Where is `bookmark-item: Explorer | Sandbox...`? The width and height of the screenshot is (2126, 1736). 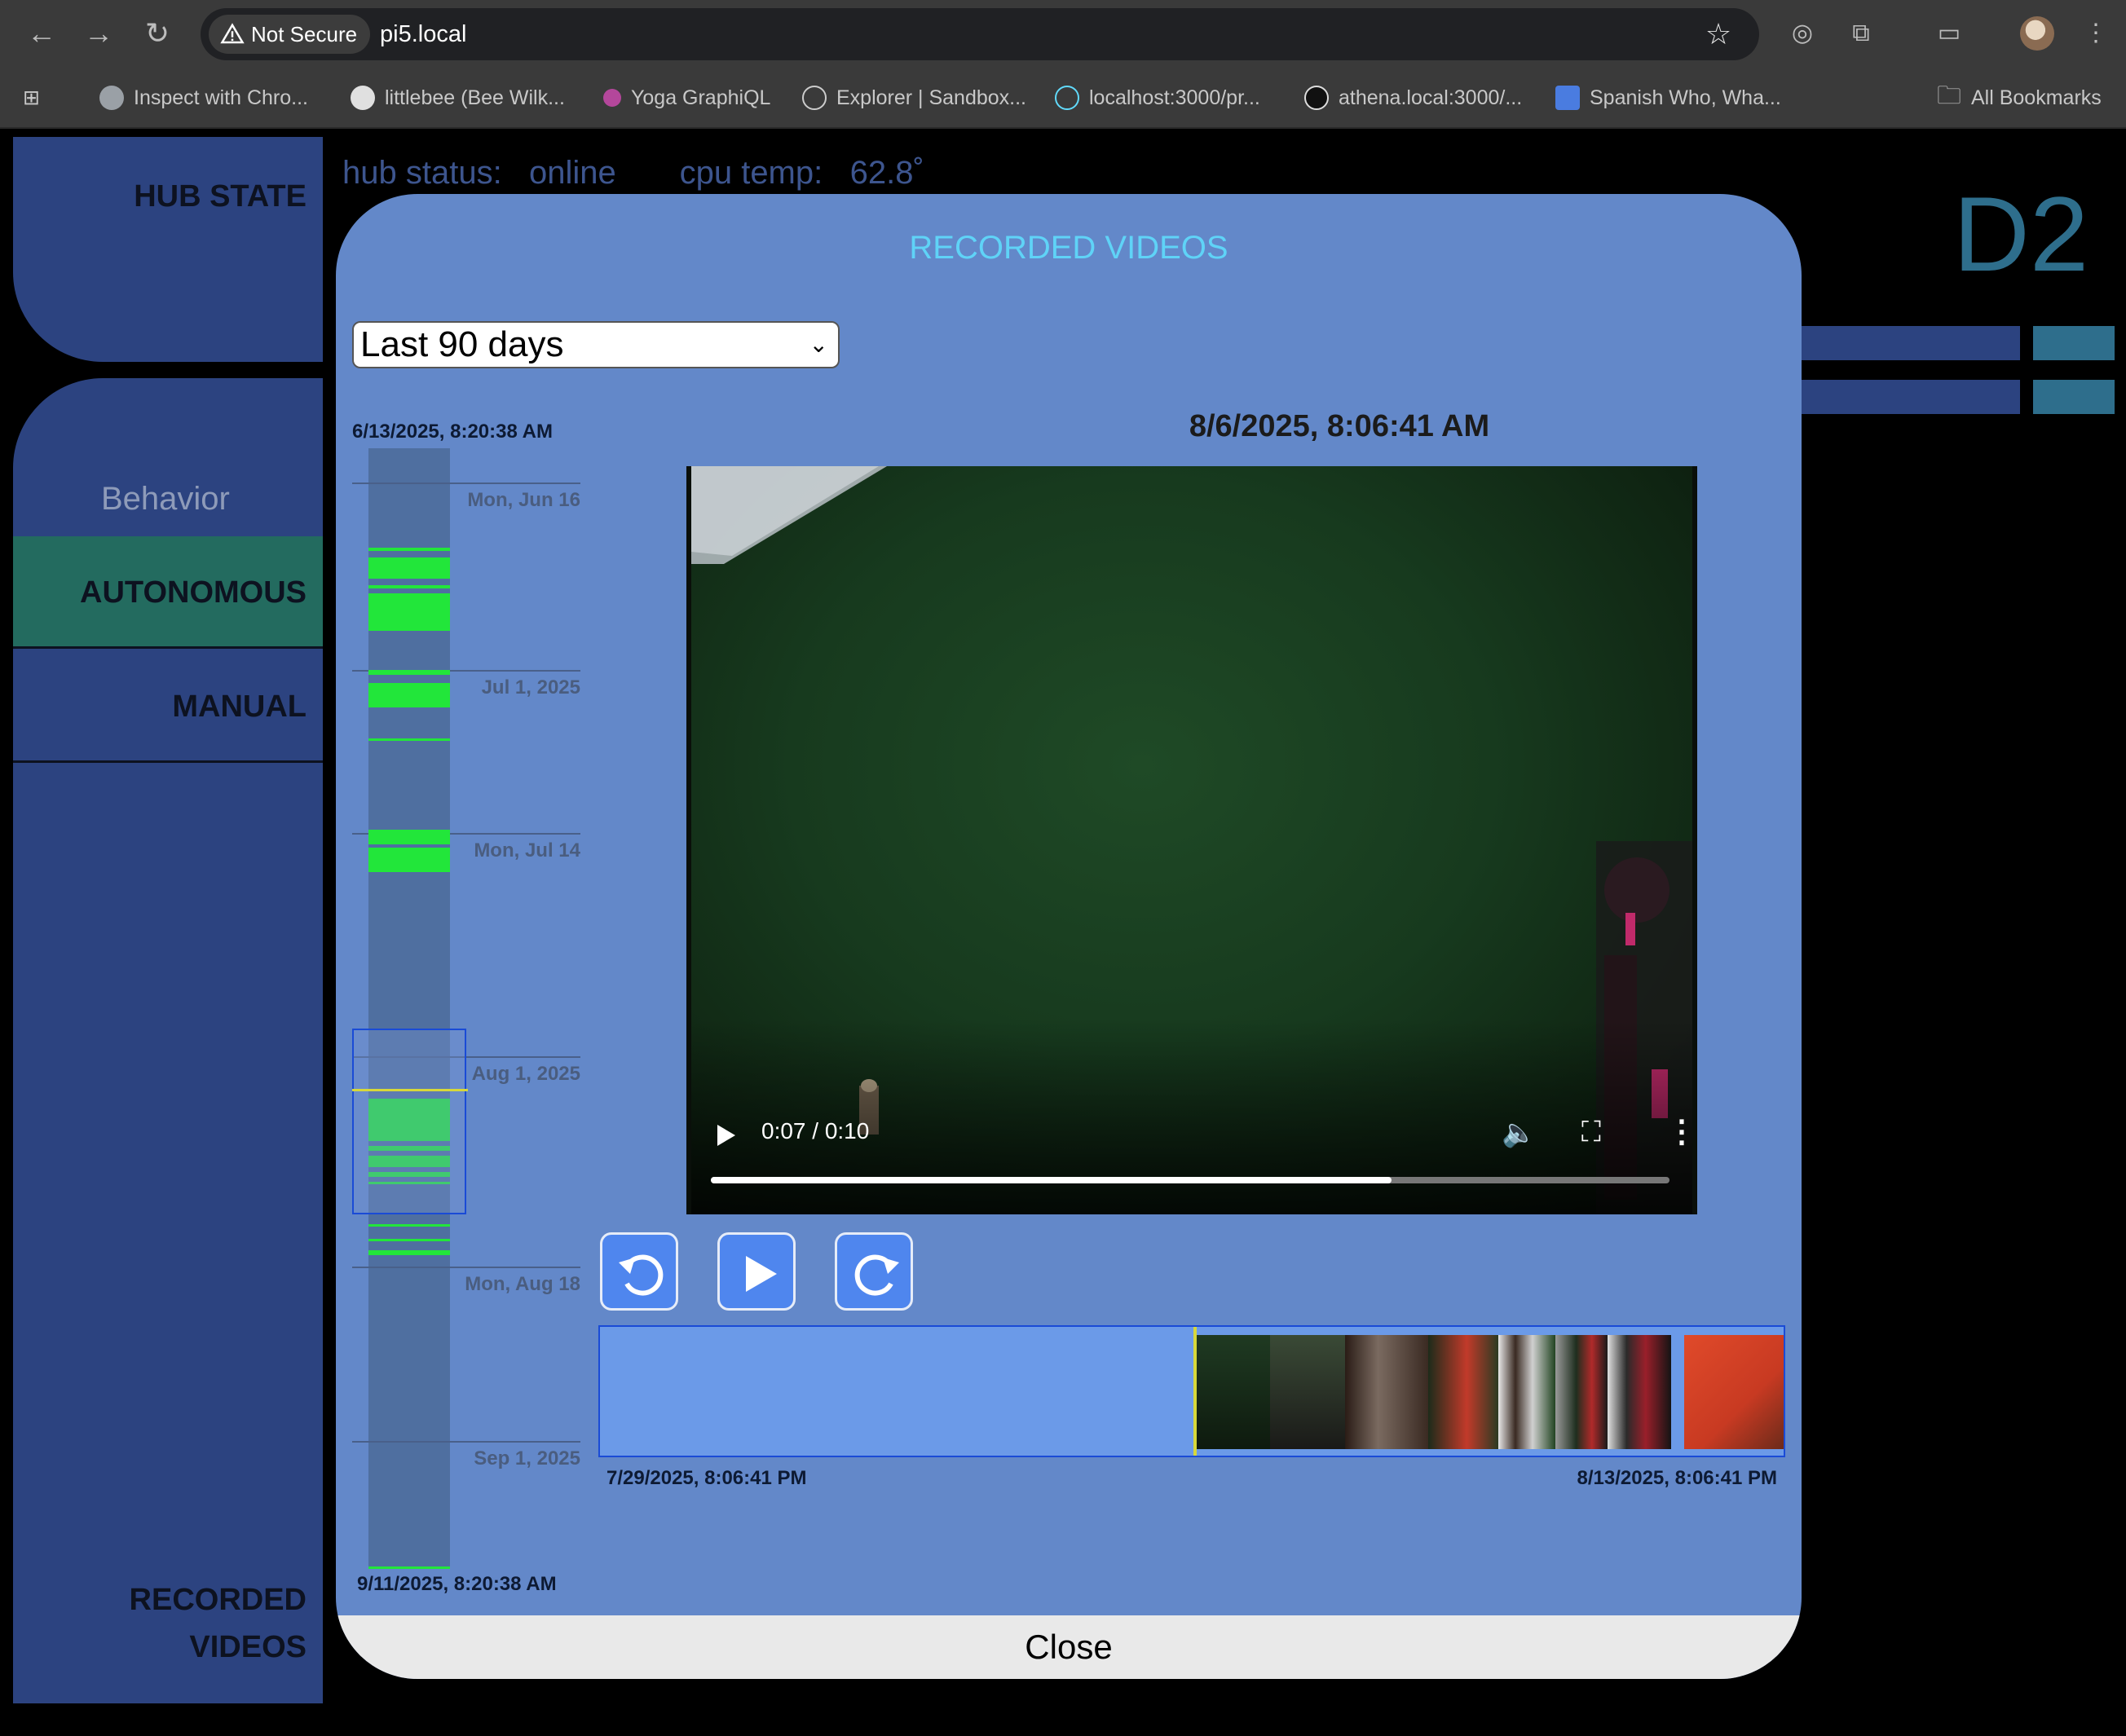
bookmark-item: Explorer | Sandbox... is located at coordinates (914, 98).